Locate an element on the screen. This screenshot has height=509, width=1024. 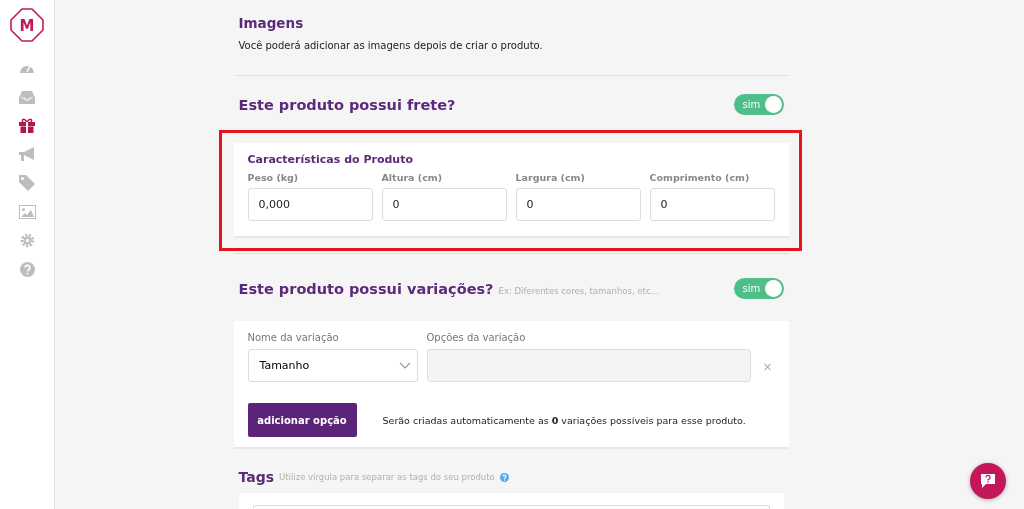
add-option-button: adicionar opção is located at coordinates (302, 420).